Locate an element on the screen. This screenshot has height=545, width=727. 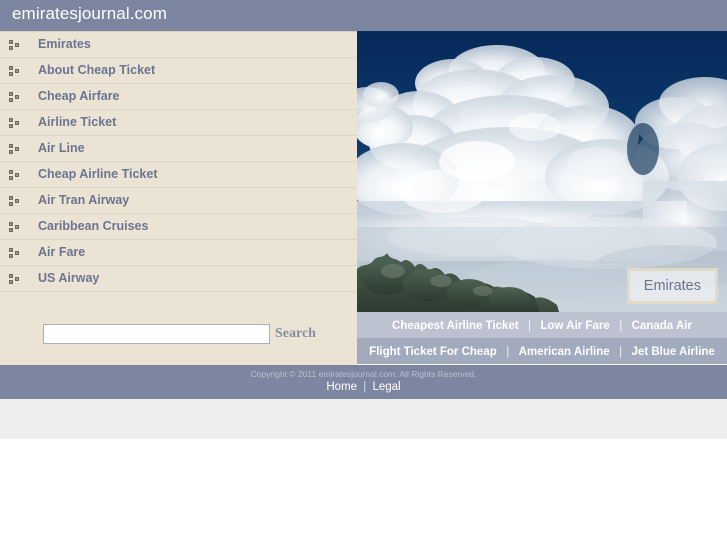
sidebar-item-label: About Cheap Ticket is located at coordinates (97, 70).